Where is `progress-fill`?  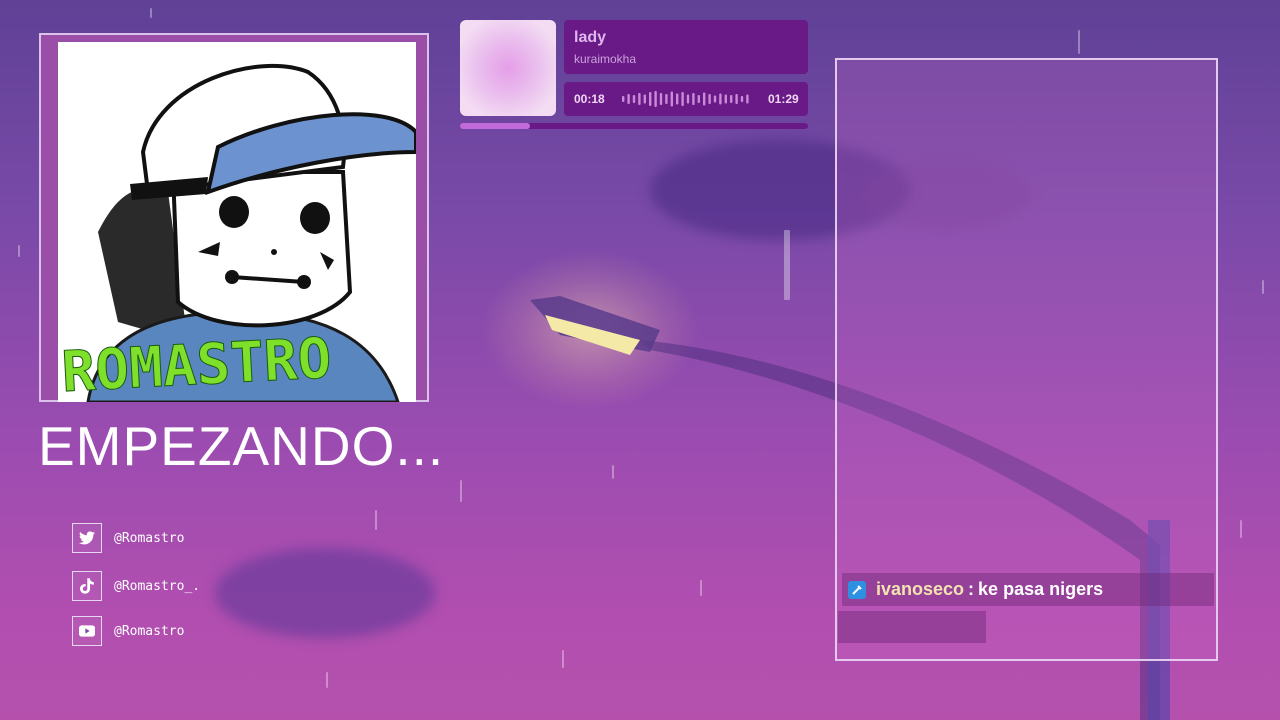
progress-fill is located at coordinates (495, 126).